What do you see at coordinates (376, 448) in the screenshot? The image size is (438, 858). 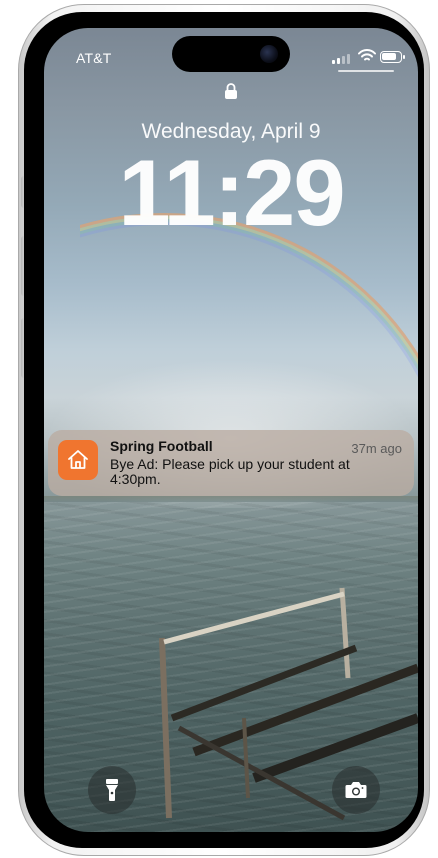 I see `notification-time: 37m ago` at bounding box center [376, 448].